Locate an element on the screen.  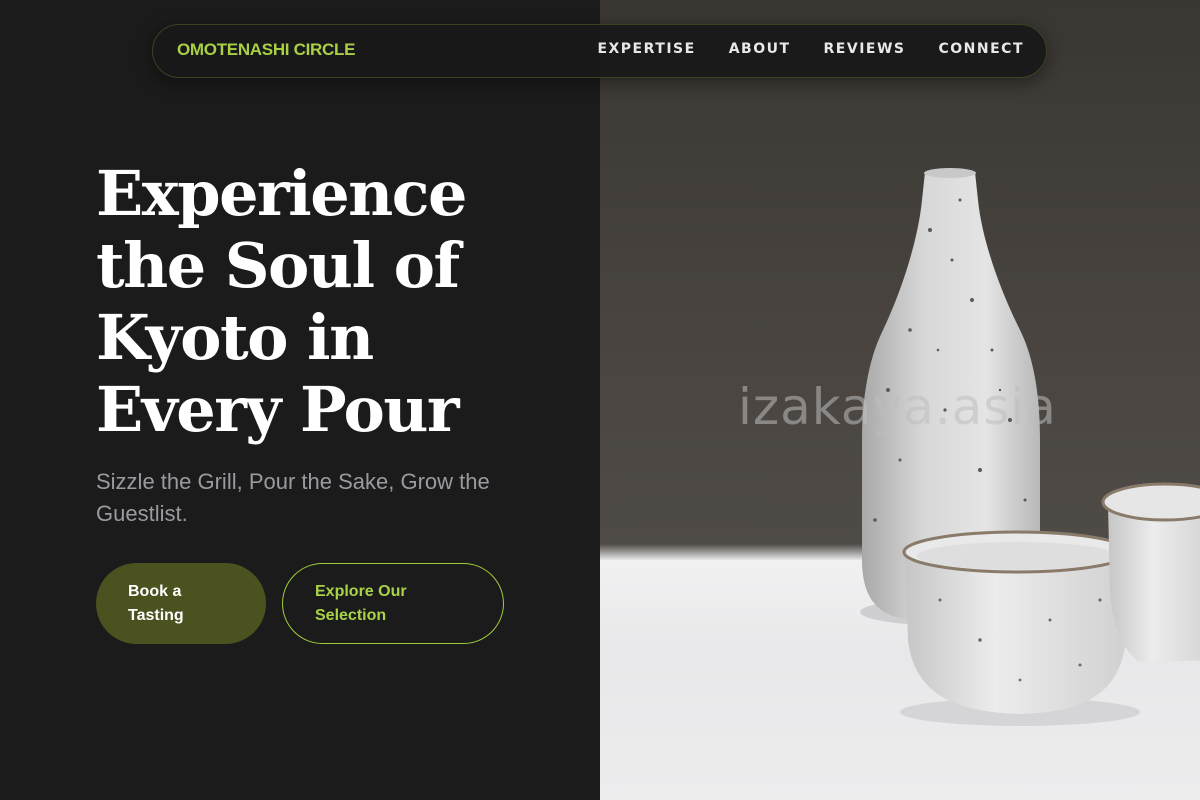
nav-link-about: ABOUT is located at coordinates (760, 49).